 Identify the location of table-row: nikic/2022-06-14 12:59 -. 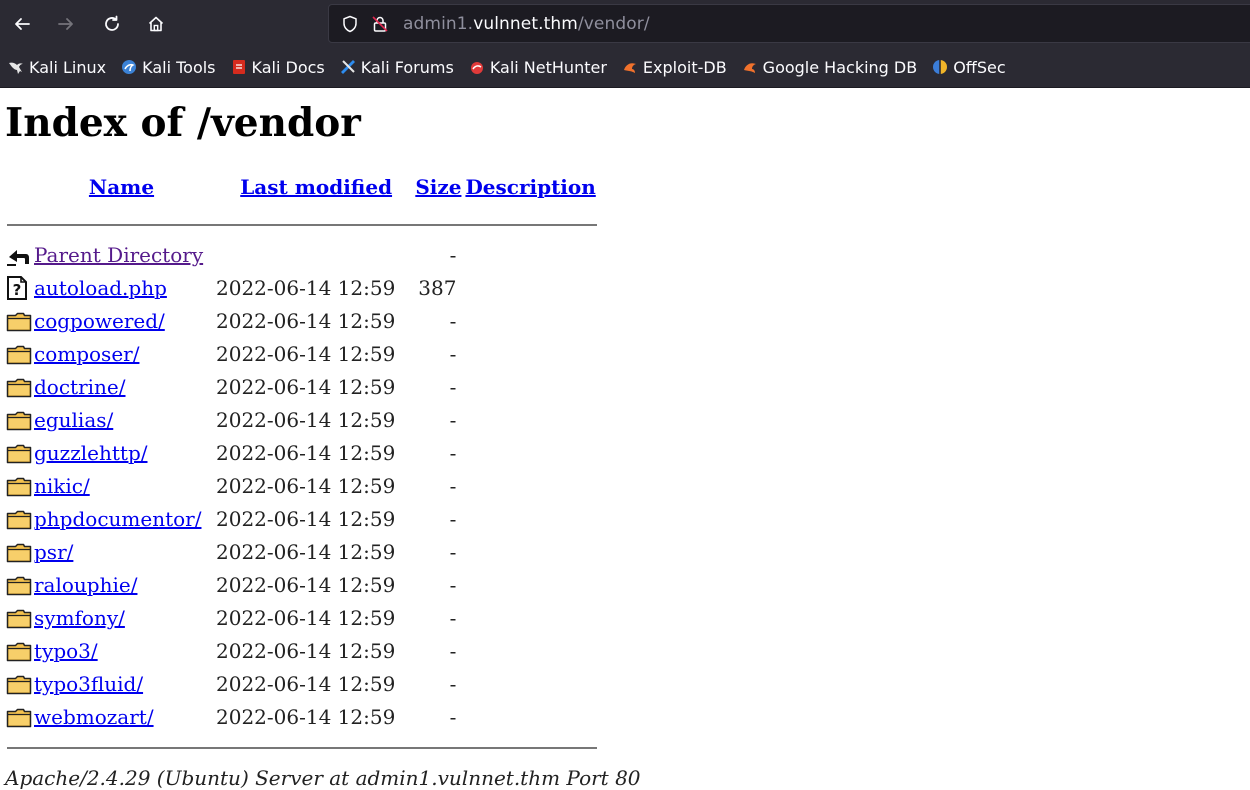
(301, 486).